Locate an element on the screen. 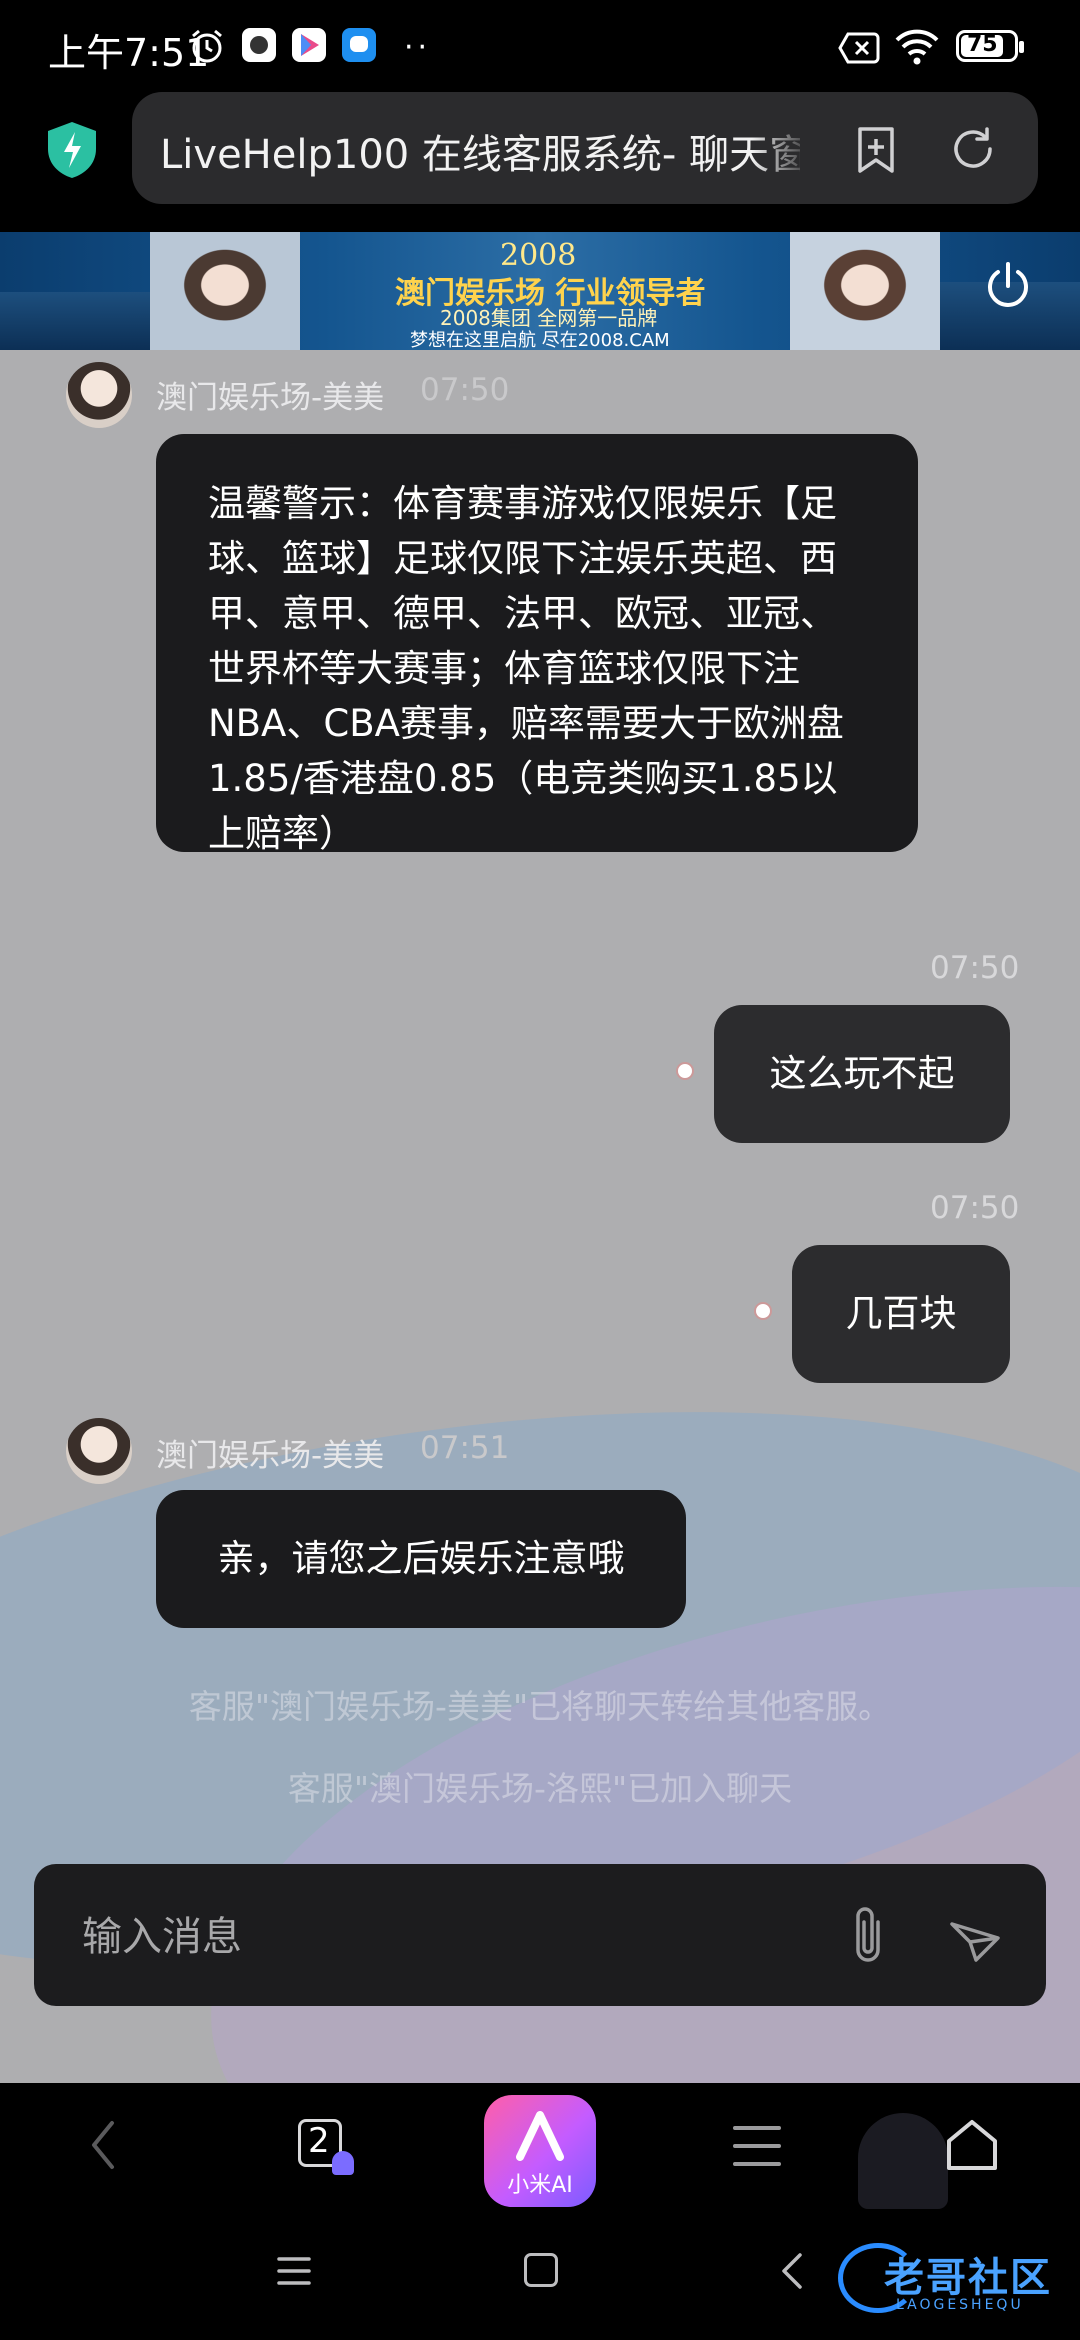 The image size is (1080, 2340). tabs-count: 2 is located at coordinates (319, 2141).